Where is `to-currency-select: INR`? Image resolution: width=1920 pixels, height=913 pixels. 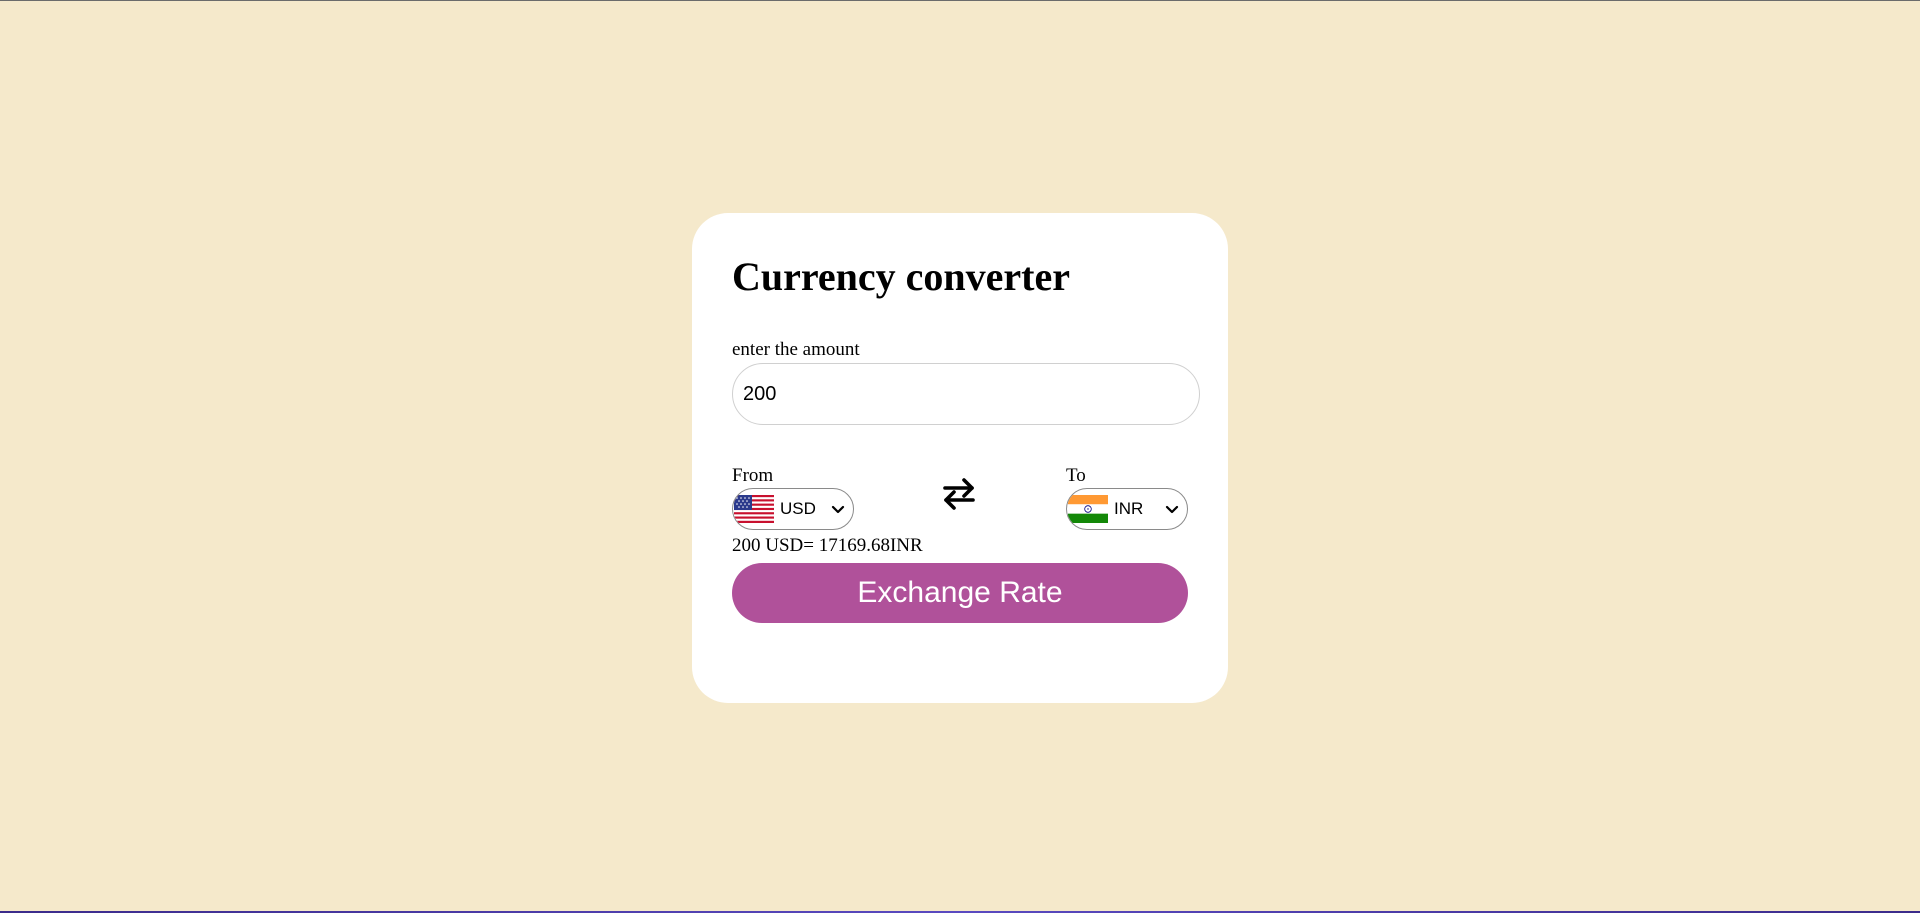 to-currency-select: INR is located at coordinates (1127, 509).